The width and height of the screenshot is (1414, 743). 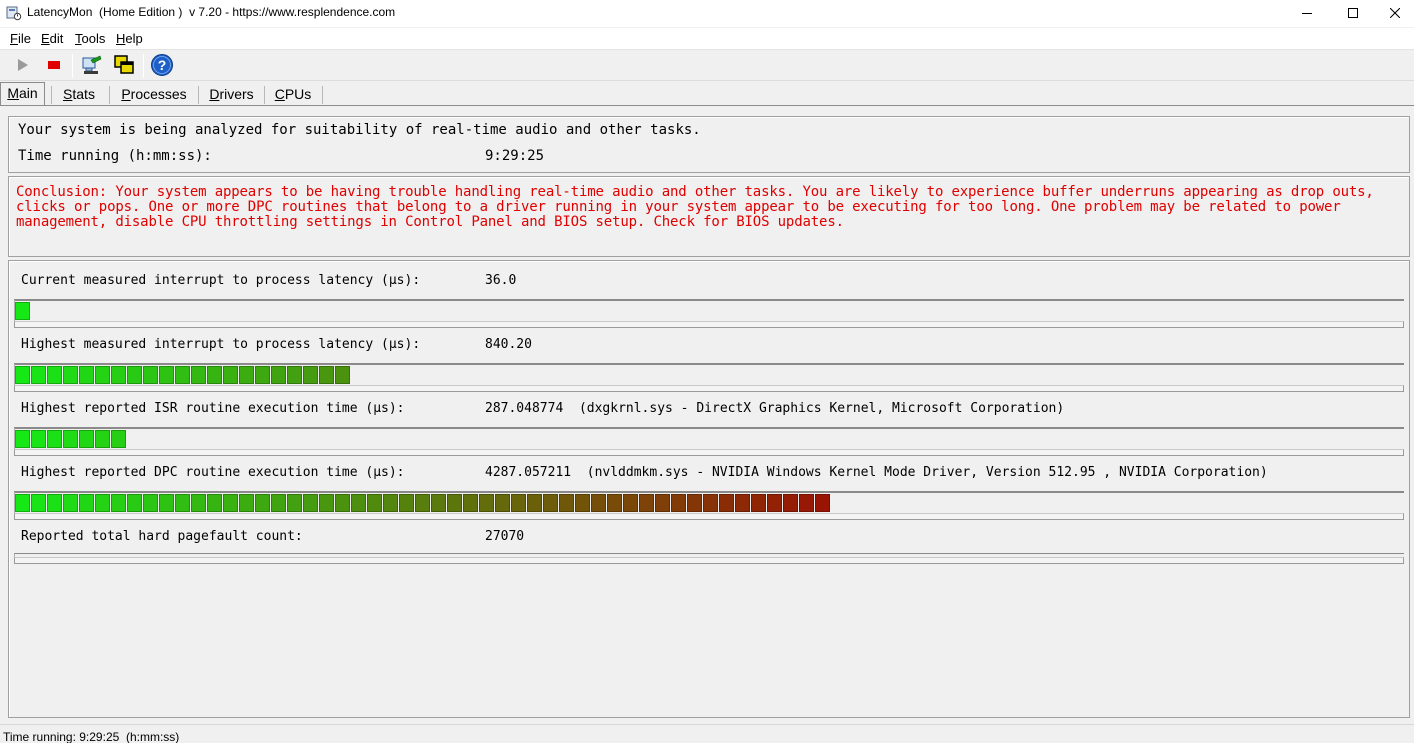 I want to click on help-icon: ?, so click(x=162, y=66).